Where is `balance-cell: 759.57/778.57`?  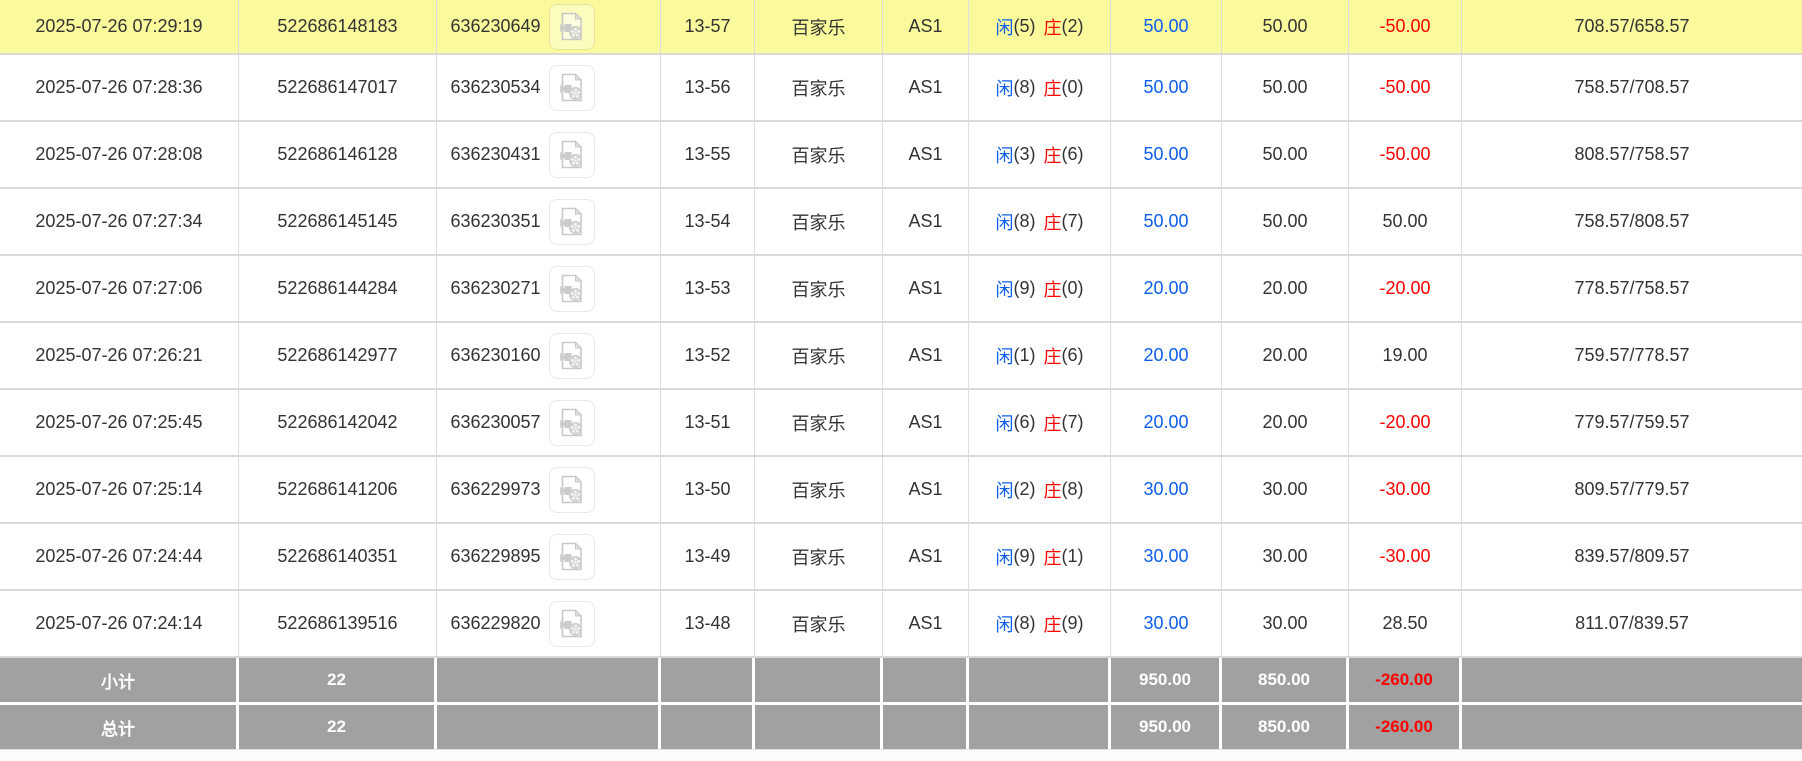 balance-cell: 759.57/778.57 is located at coordinates (1632, 355).